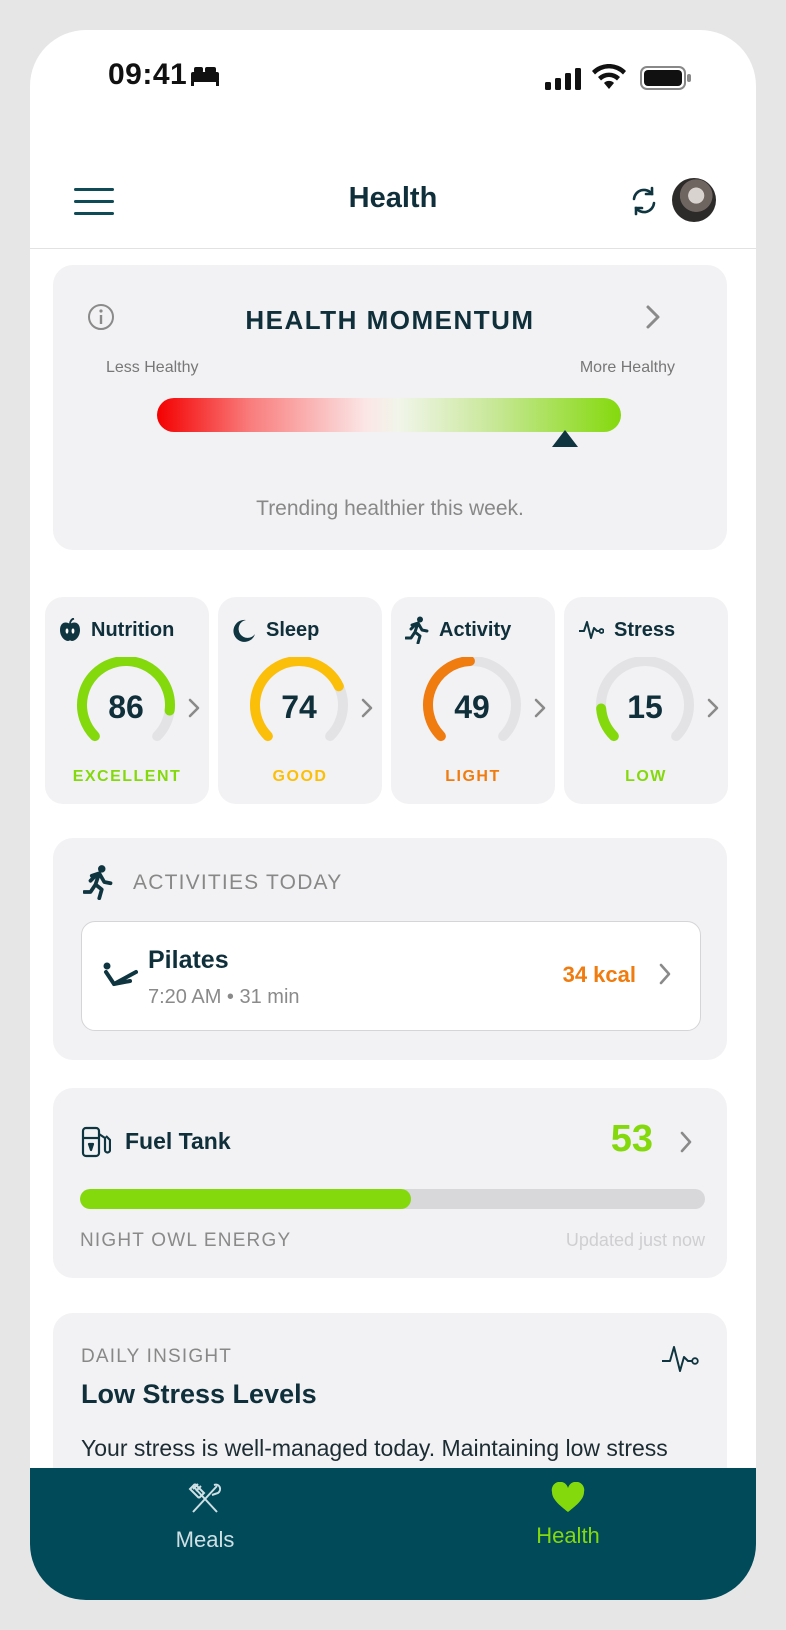 The width and height of the screenshot is (786, 1630). Describe the element at coordinates (666, 80) in the screenshot. I see `battery-icon` at that location.